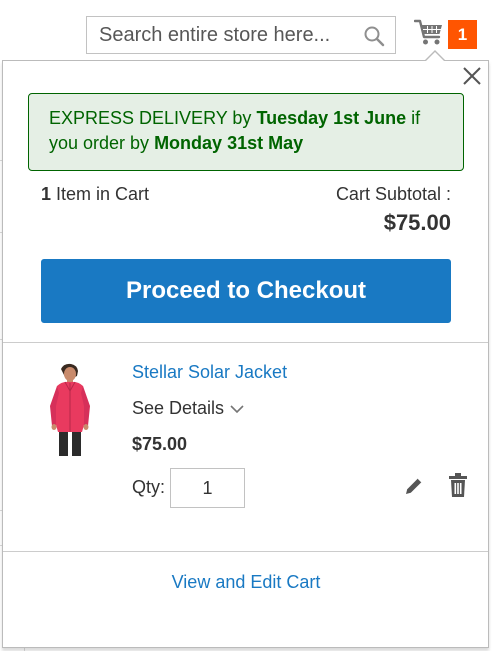 Image resolution: width=492 pixels, height=651 pixels. Describe the element at coordinates (246, 291) in the screenshot. I see `proceed-to-checkout-button: Proceed to Checkout` at that location.